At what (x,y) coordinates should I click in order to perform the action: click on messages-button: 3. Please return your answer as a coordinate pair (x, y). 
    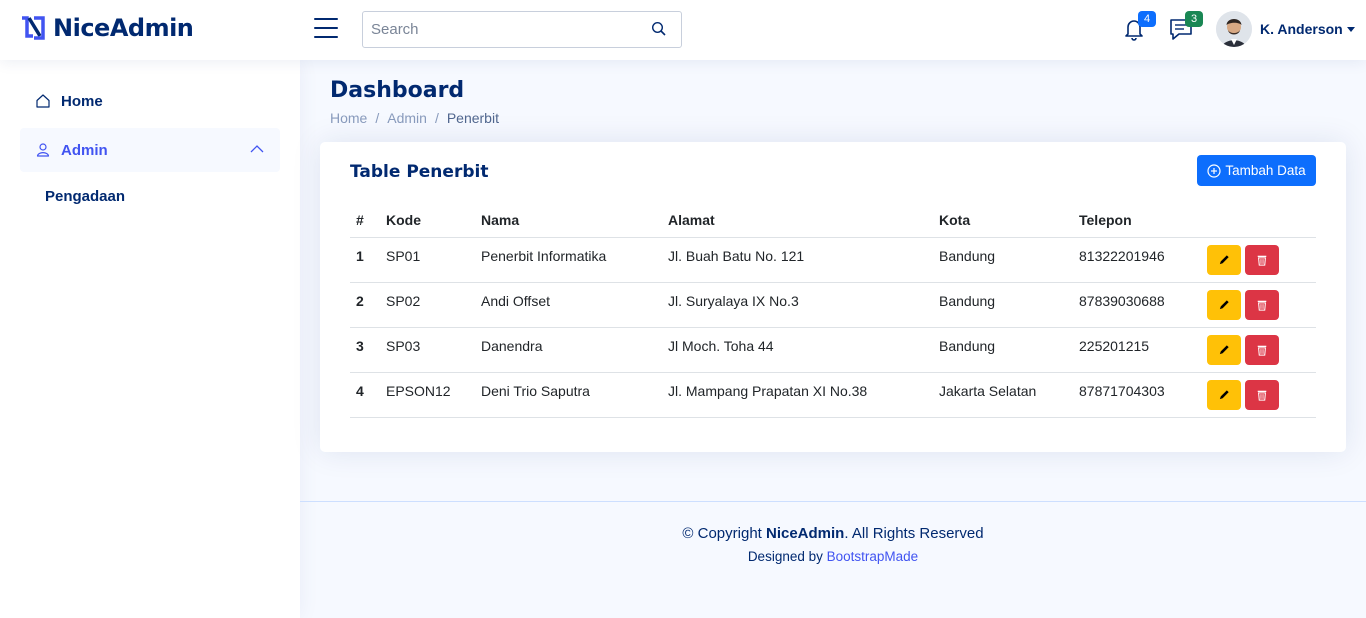
    Looking at the image, I should click on (1185, 26).